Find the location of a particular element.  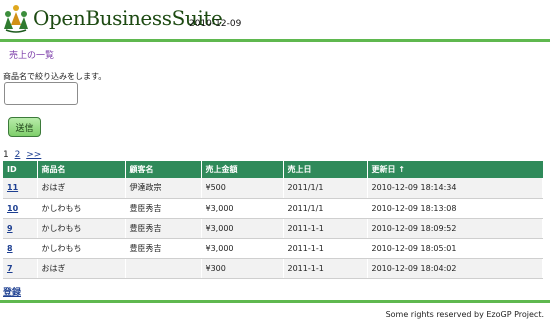

updated-cell: 2010-12-09 18:05:01 is located at coordinates (455, 248).